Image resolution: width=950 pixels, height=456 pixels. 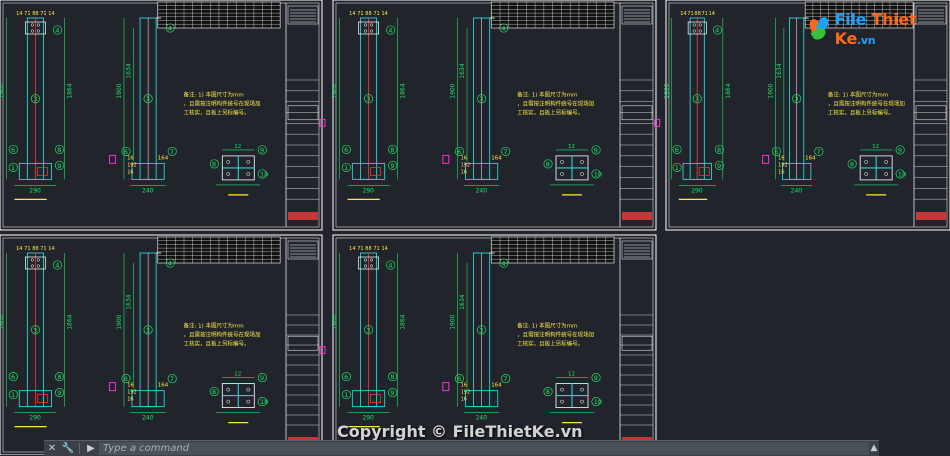 I want to click on command-line-bar: ✕ 🔧 ▶ ▲, so click(x=461, y=448).